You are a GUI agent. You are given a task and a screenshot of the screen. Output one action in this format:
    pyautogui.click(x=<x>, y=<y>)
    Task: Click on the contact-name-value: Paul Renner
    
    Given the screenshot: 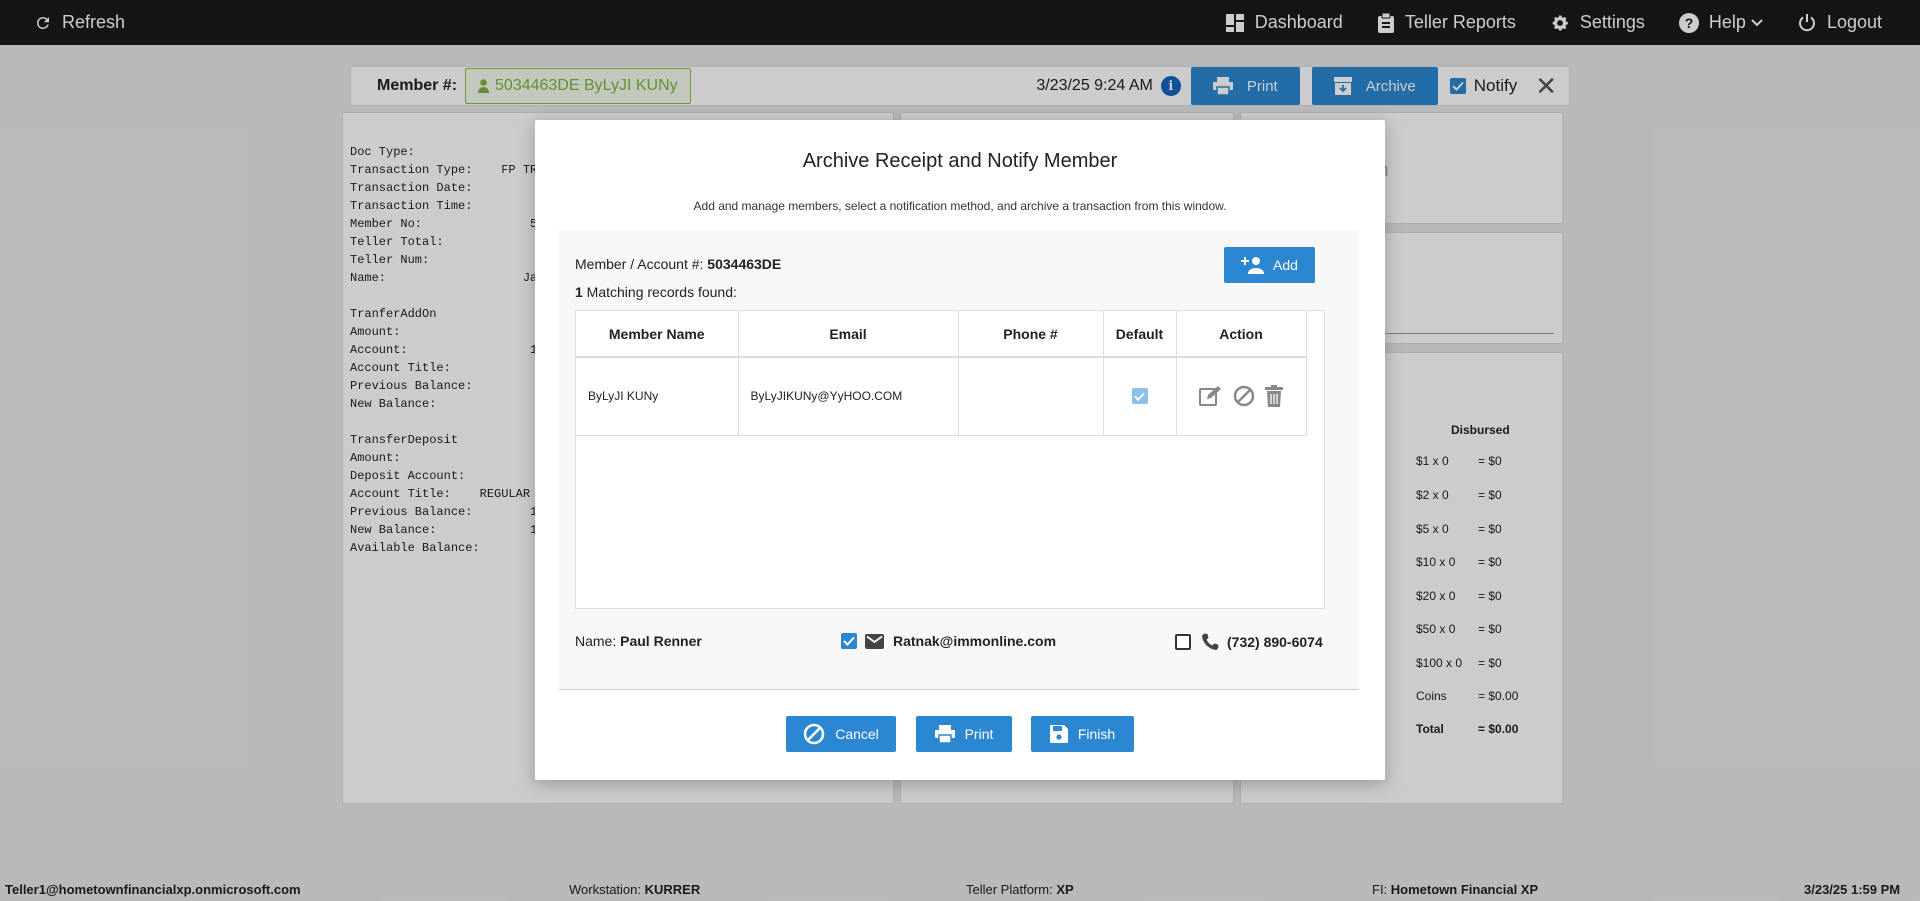 What is the action you would take?
    pyautogui.click(x=661, y=641)
    